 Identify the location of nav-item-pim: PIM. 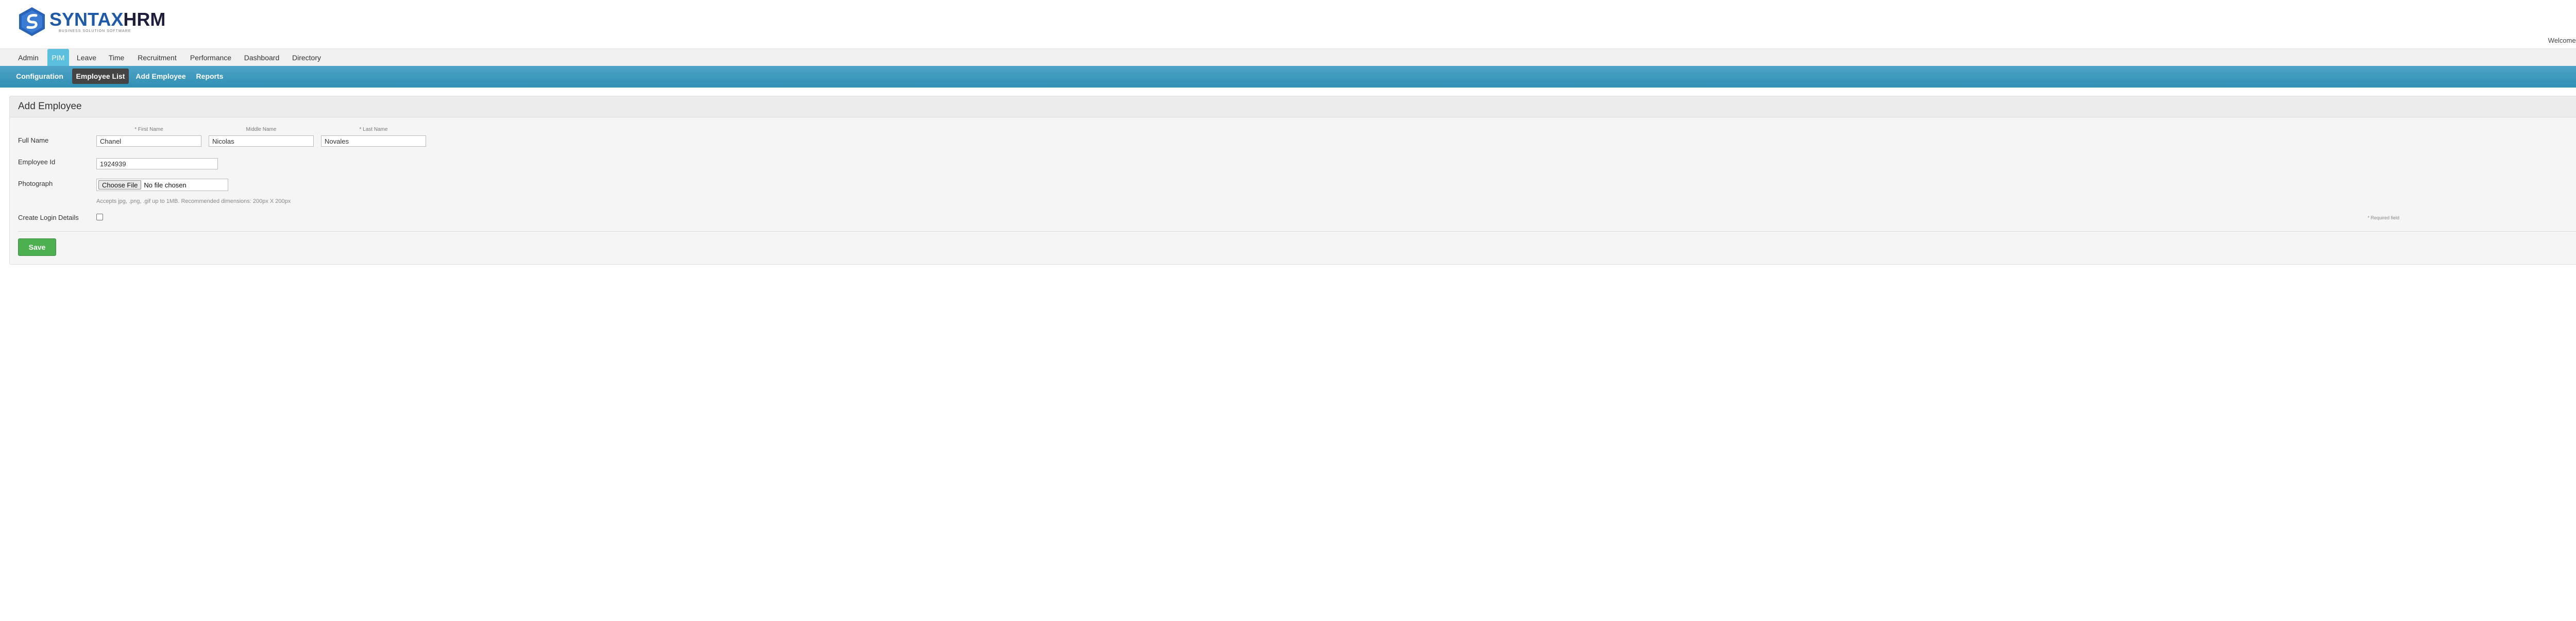
(58, 58).